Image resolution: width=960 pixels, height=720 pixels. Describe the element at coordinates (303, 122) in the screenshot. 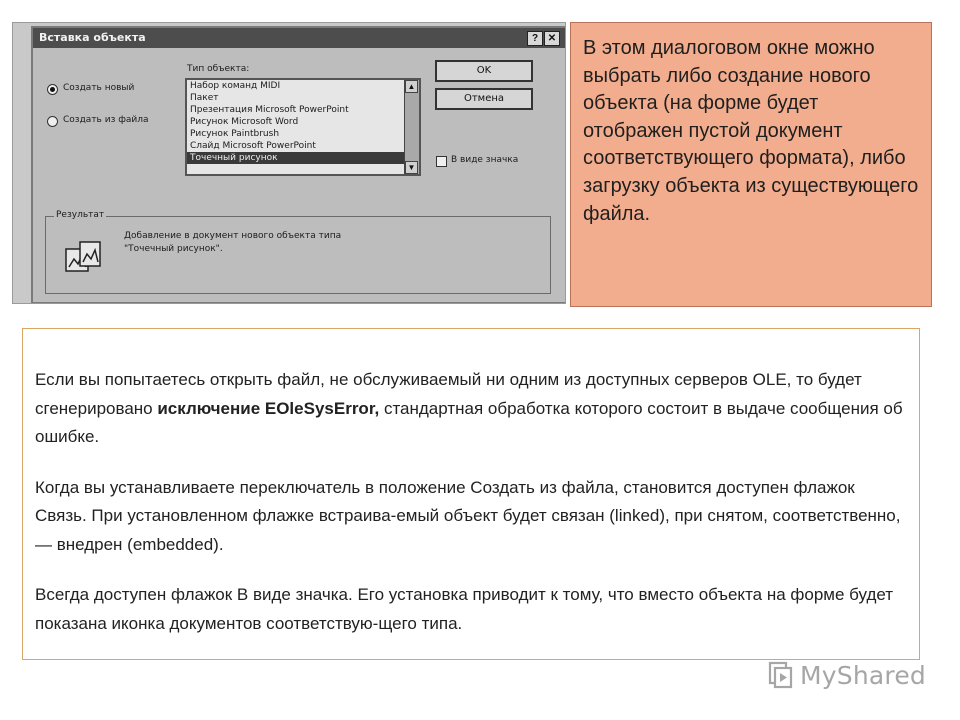

I see `list-item: Рисунок Microsoft Word` at that location.